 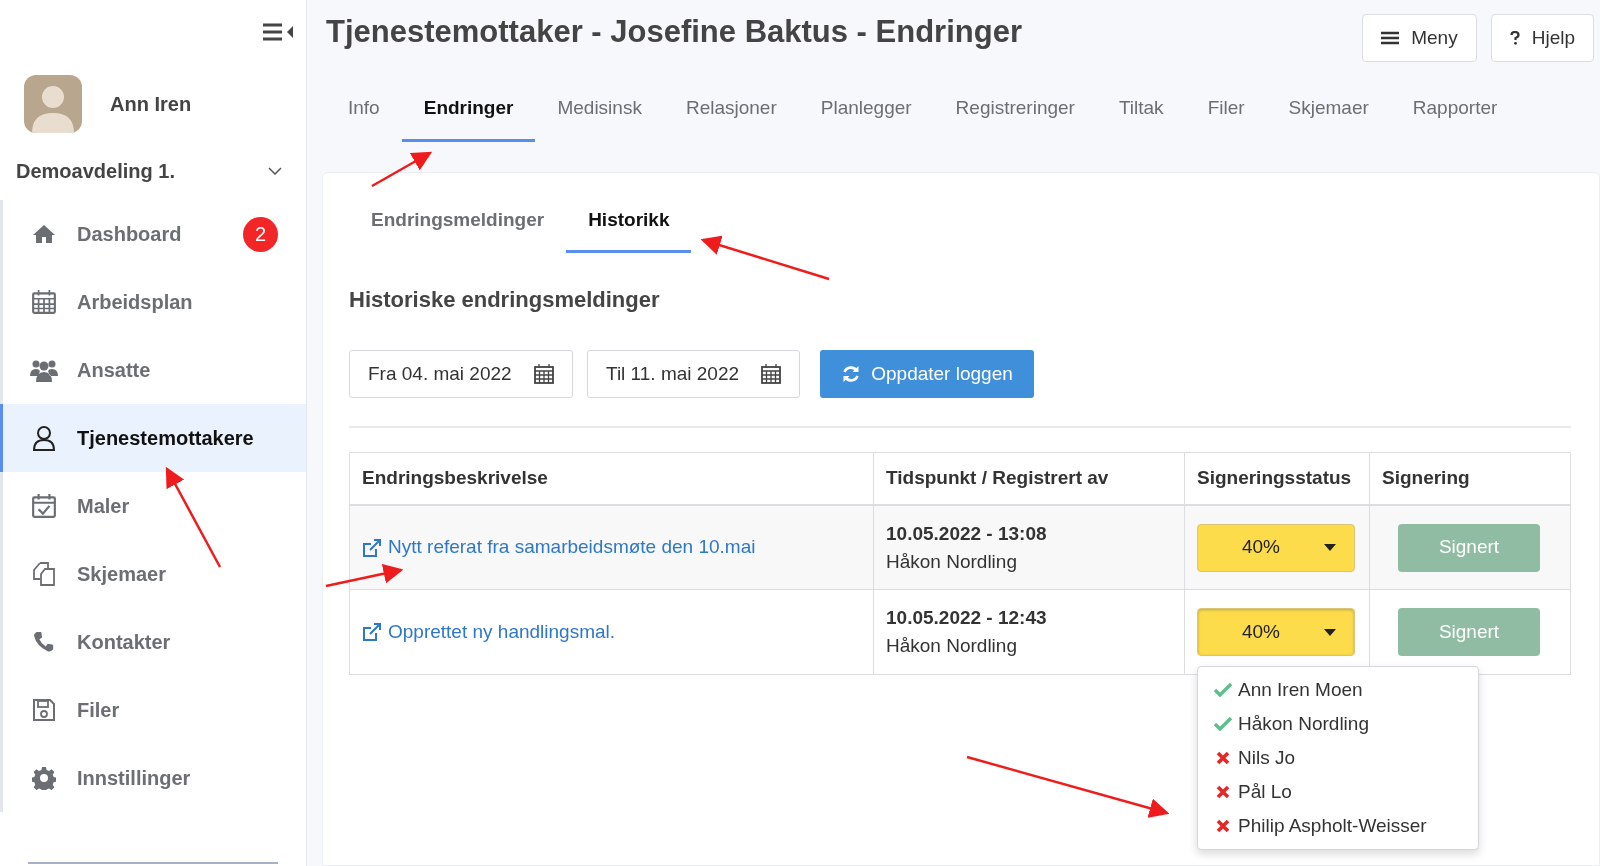 I want to click on sidebar-item: Kontakter, so click(x=153, y=642).